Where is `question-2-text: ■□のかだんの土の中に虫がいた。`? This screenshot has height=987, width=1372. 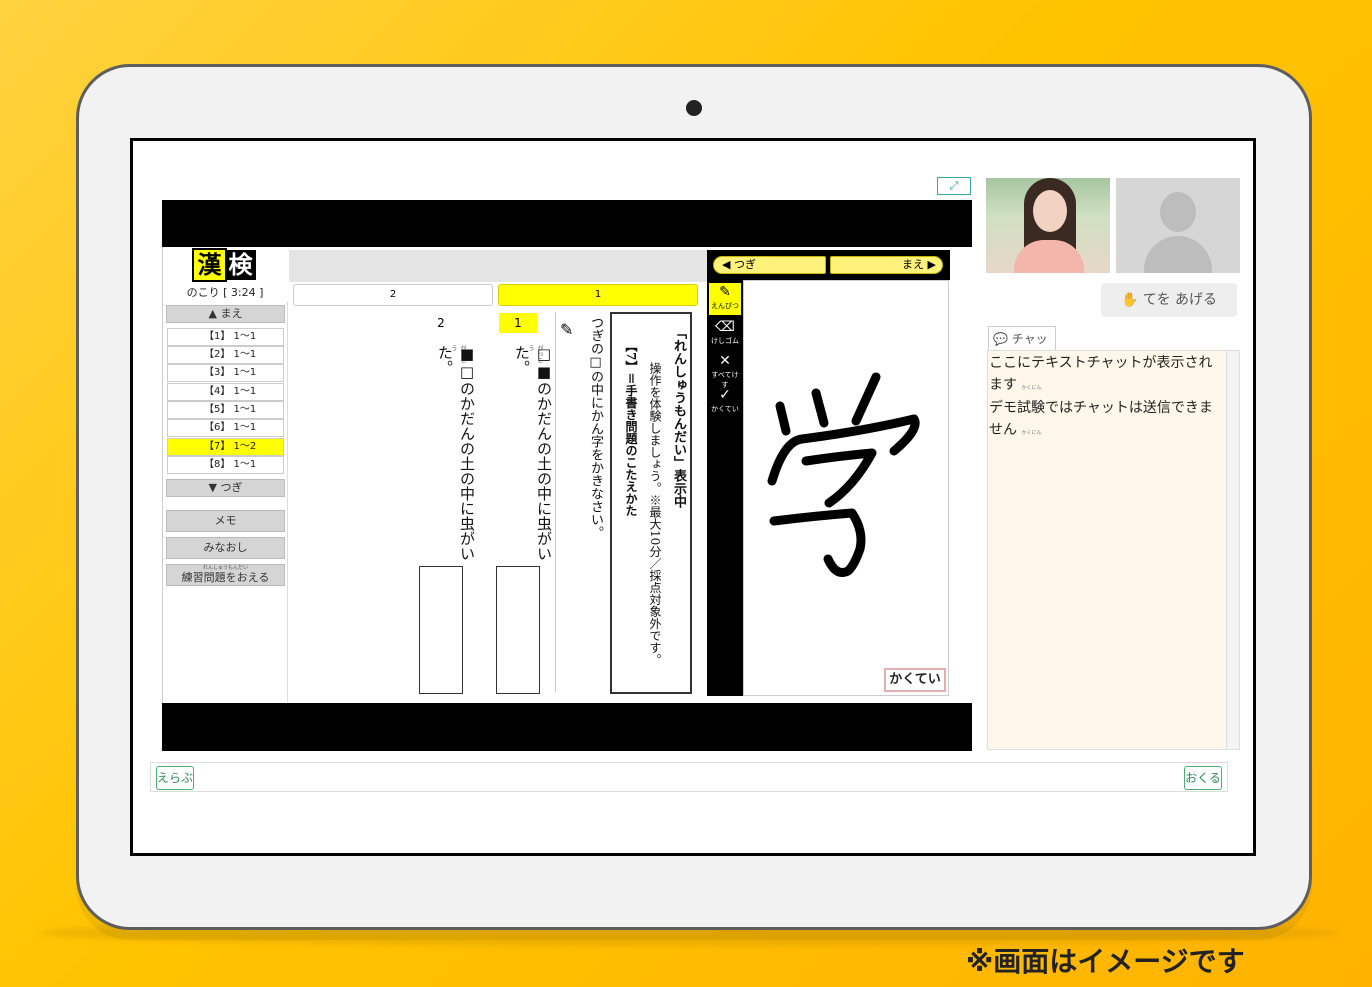 question-2-text: ■□のかだんの土の中に虫がいた。 is located at coordinates (456, 453).